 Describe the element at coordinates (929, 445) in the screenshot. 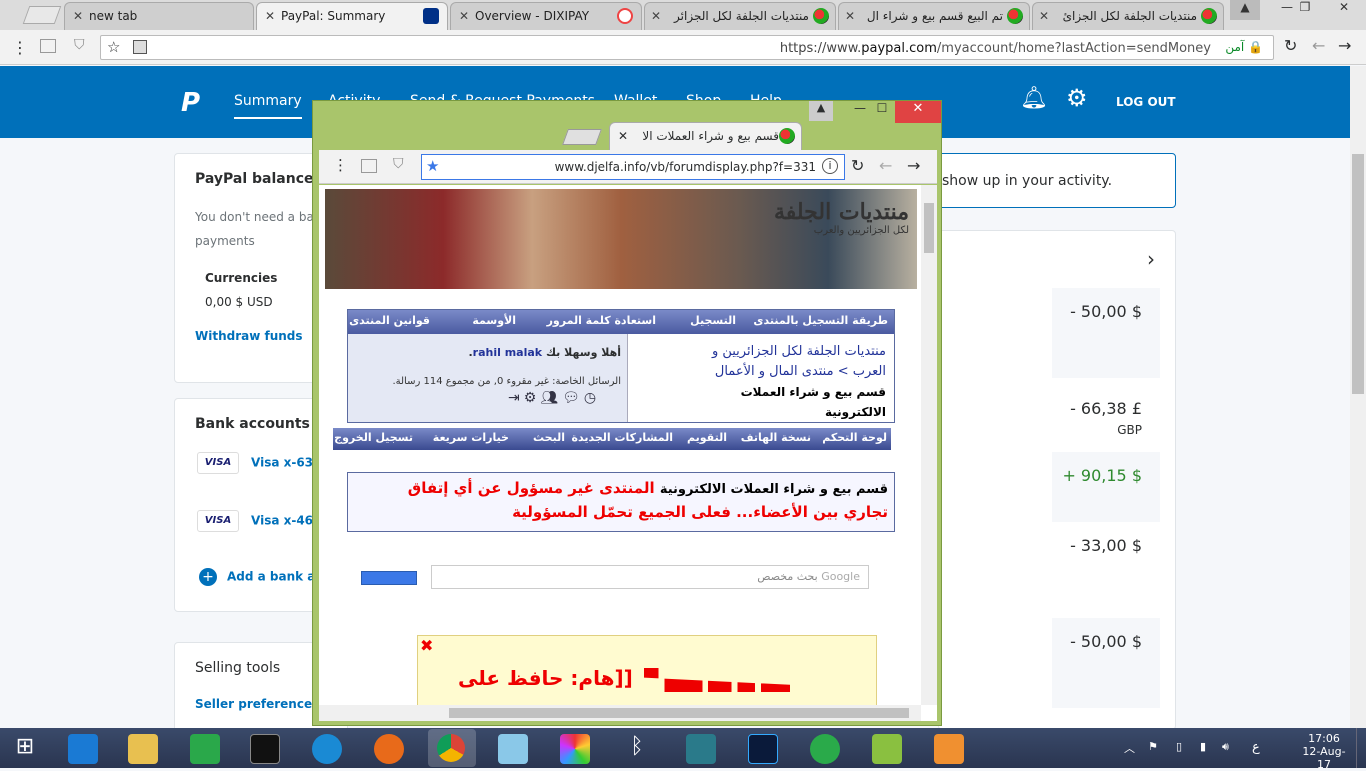

I see `popup-scrollbar` at that location.